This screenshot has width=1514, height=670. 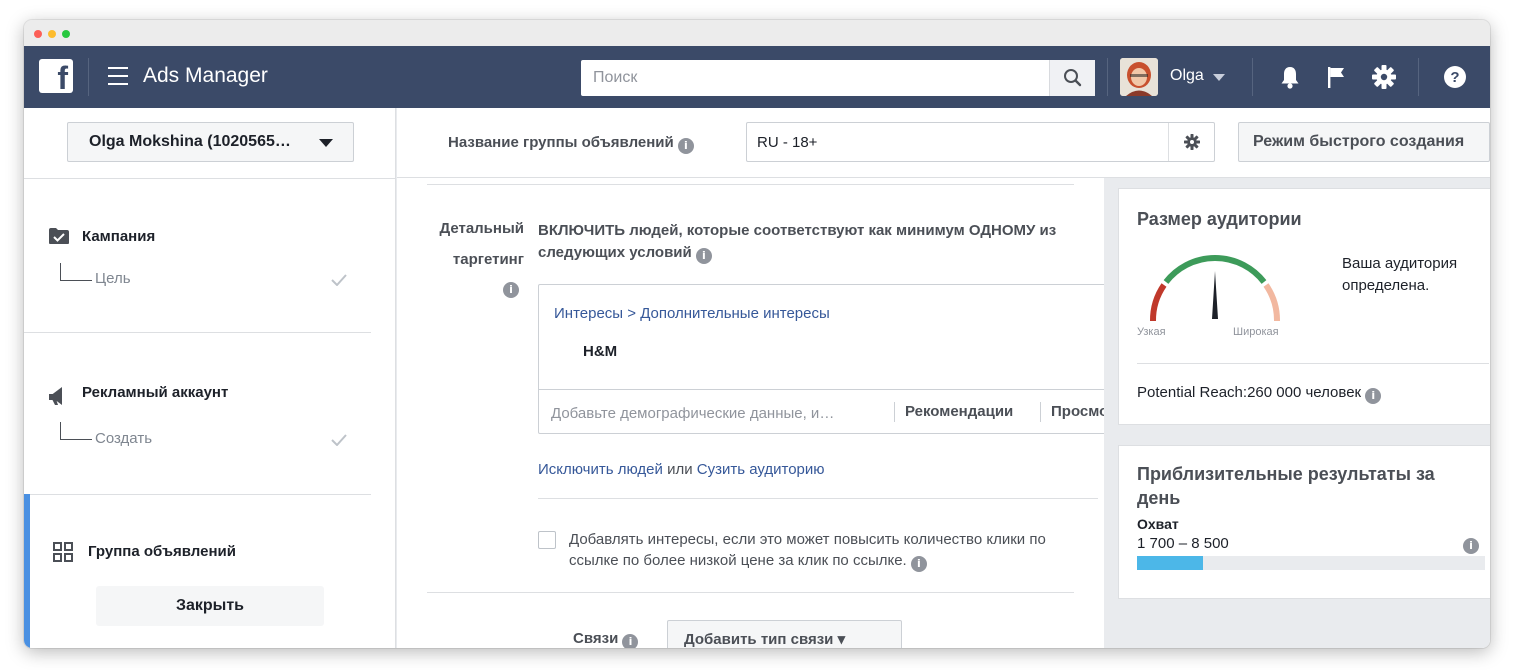 I want to click on targeting-breadcrumb: Интересы > Дополнительные интересы, so click(x=692, y=313).